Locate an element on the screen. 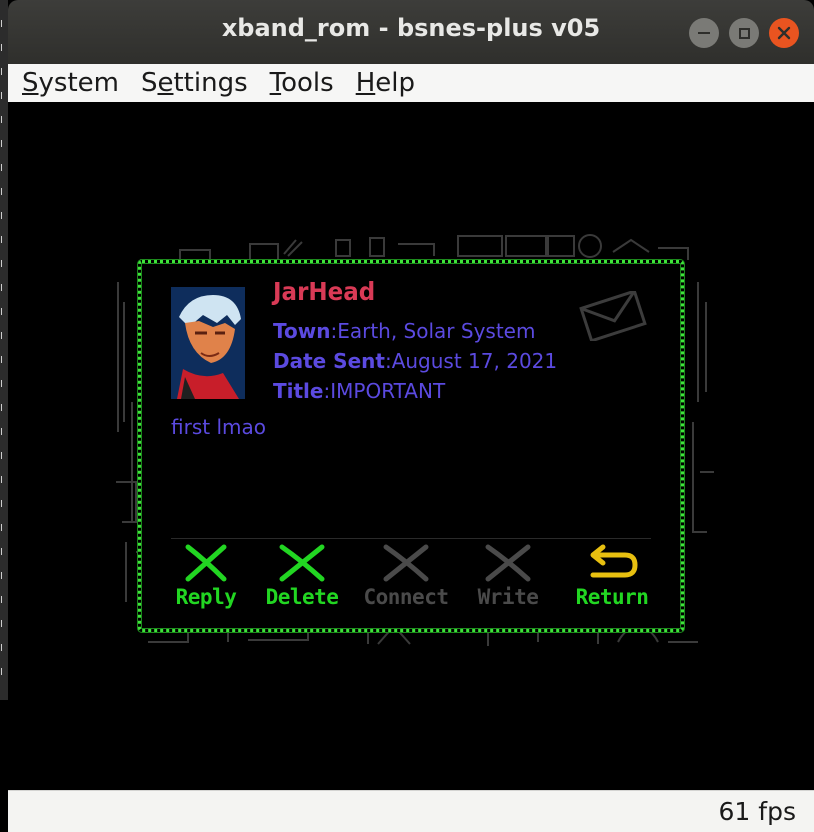  connect-label: Connect is located at coordinates (406, 597).